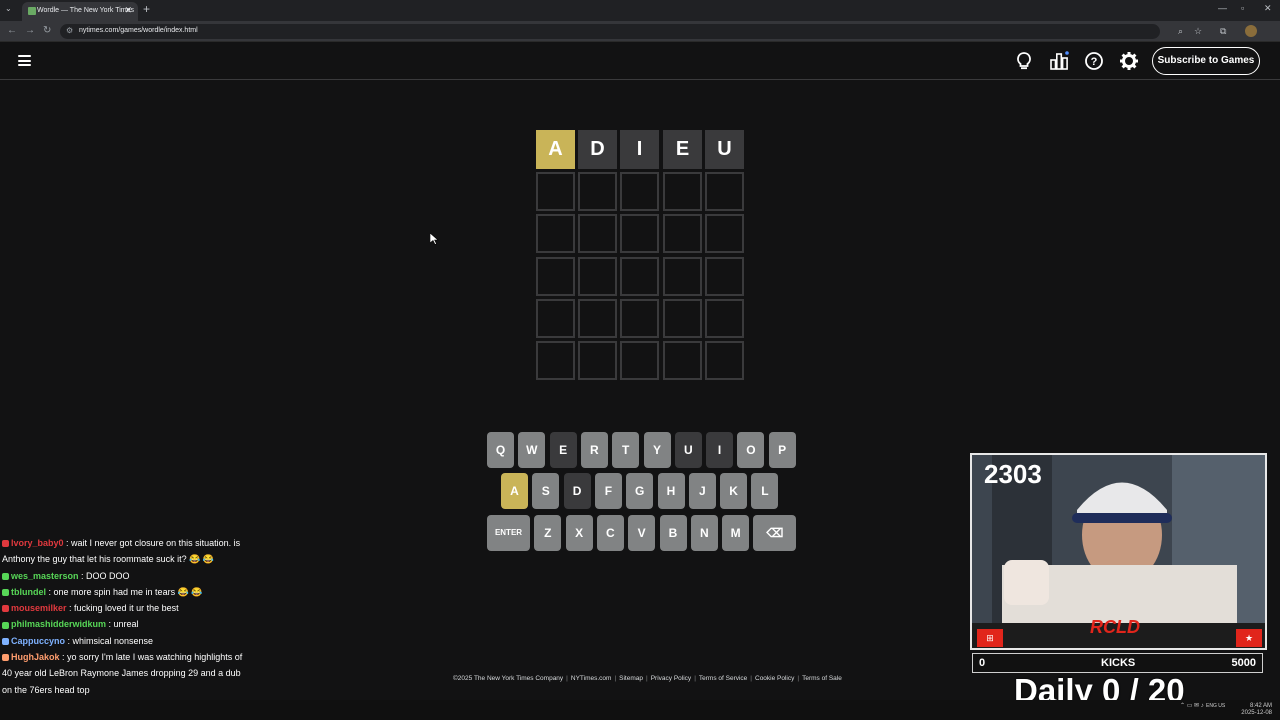  What do you see at coordinates (591, 678) in the screenshot?
I see `footer-link: NYTimes.com` at bounding box center [591, 678].